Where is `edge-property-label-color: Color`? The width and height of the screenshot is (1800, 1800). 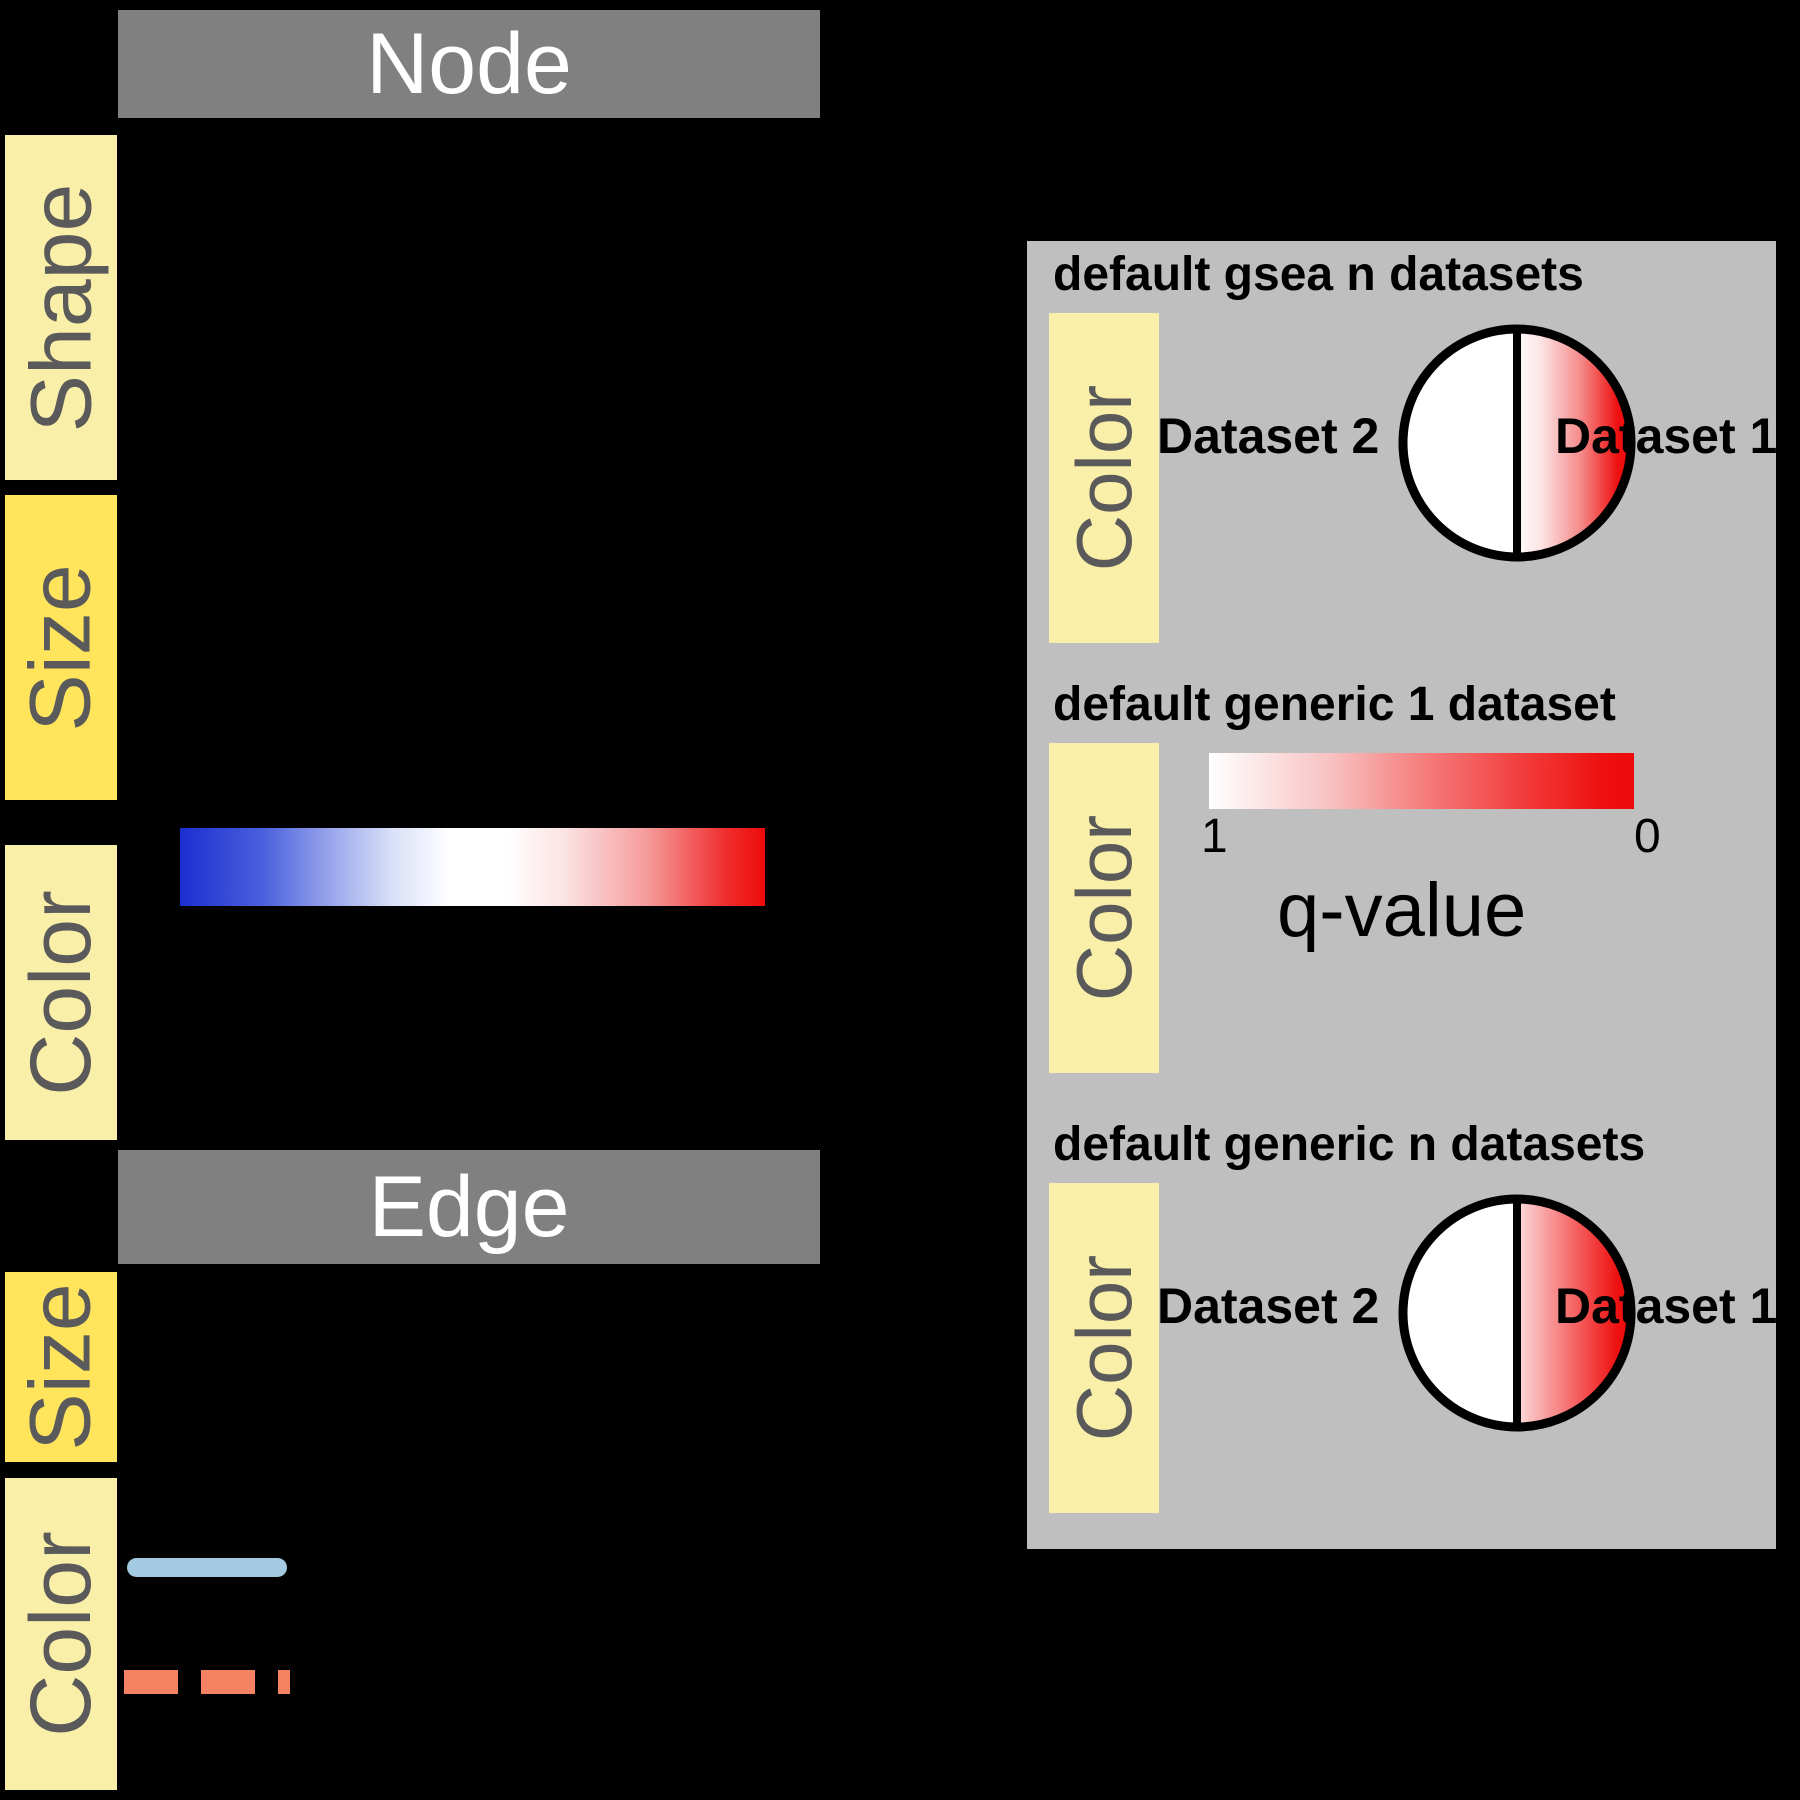 edge-property-label-color: Color is located at coordinates (61, 1634).